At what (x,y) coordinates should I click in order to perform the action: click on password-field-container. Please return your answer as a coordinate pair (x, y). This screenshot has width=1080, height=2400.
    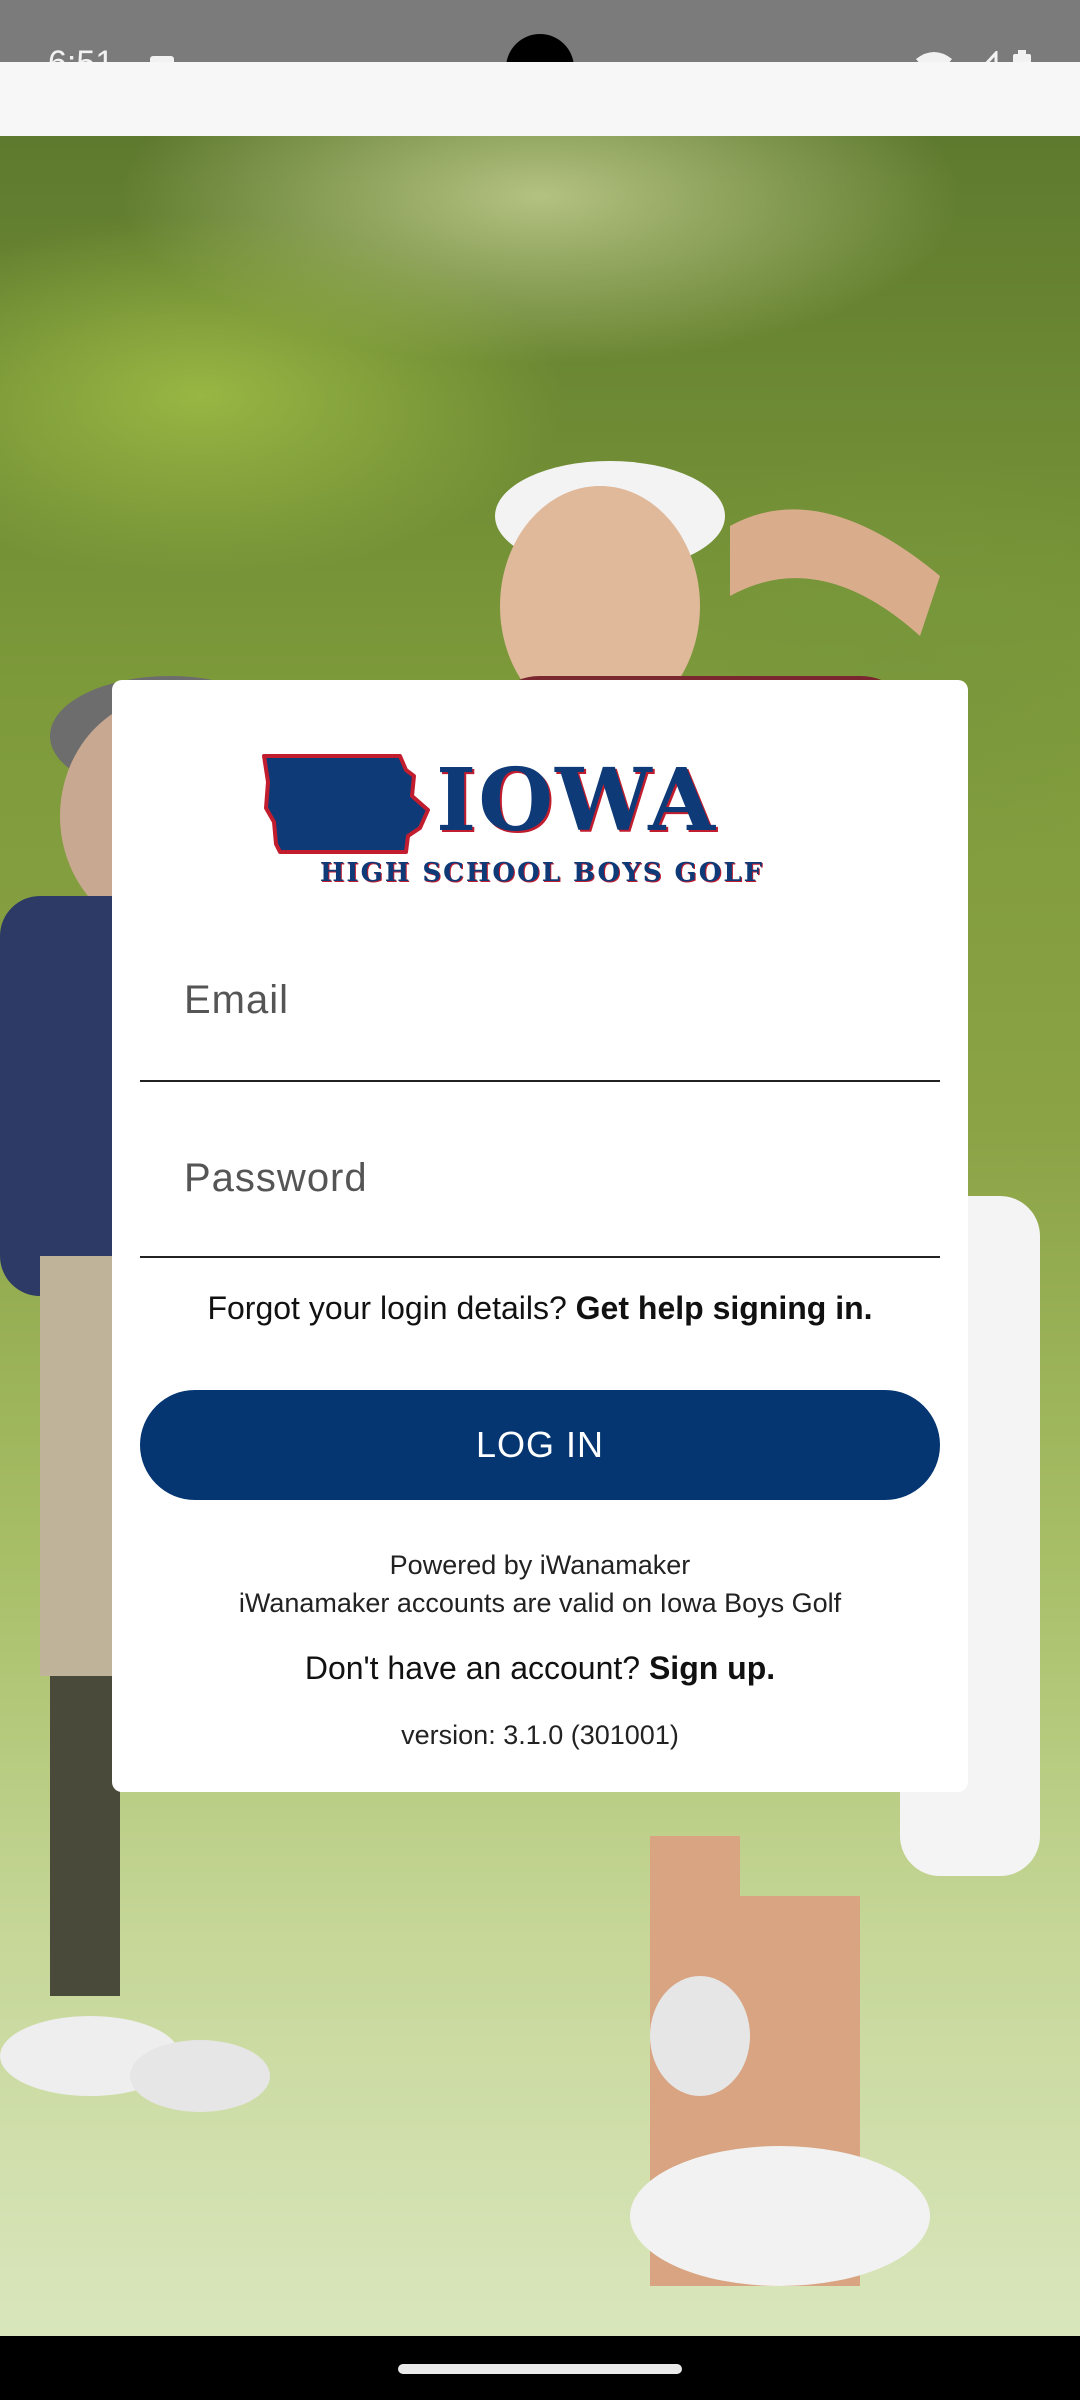
    Looking at the image, I should click on (540, 1179).